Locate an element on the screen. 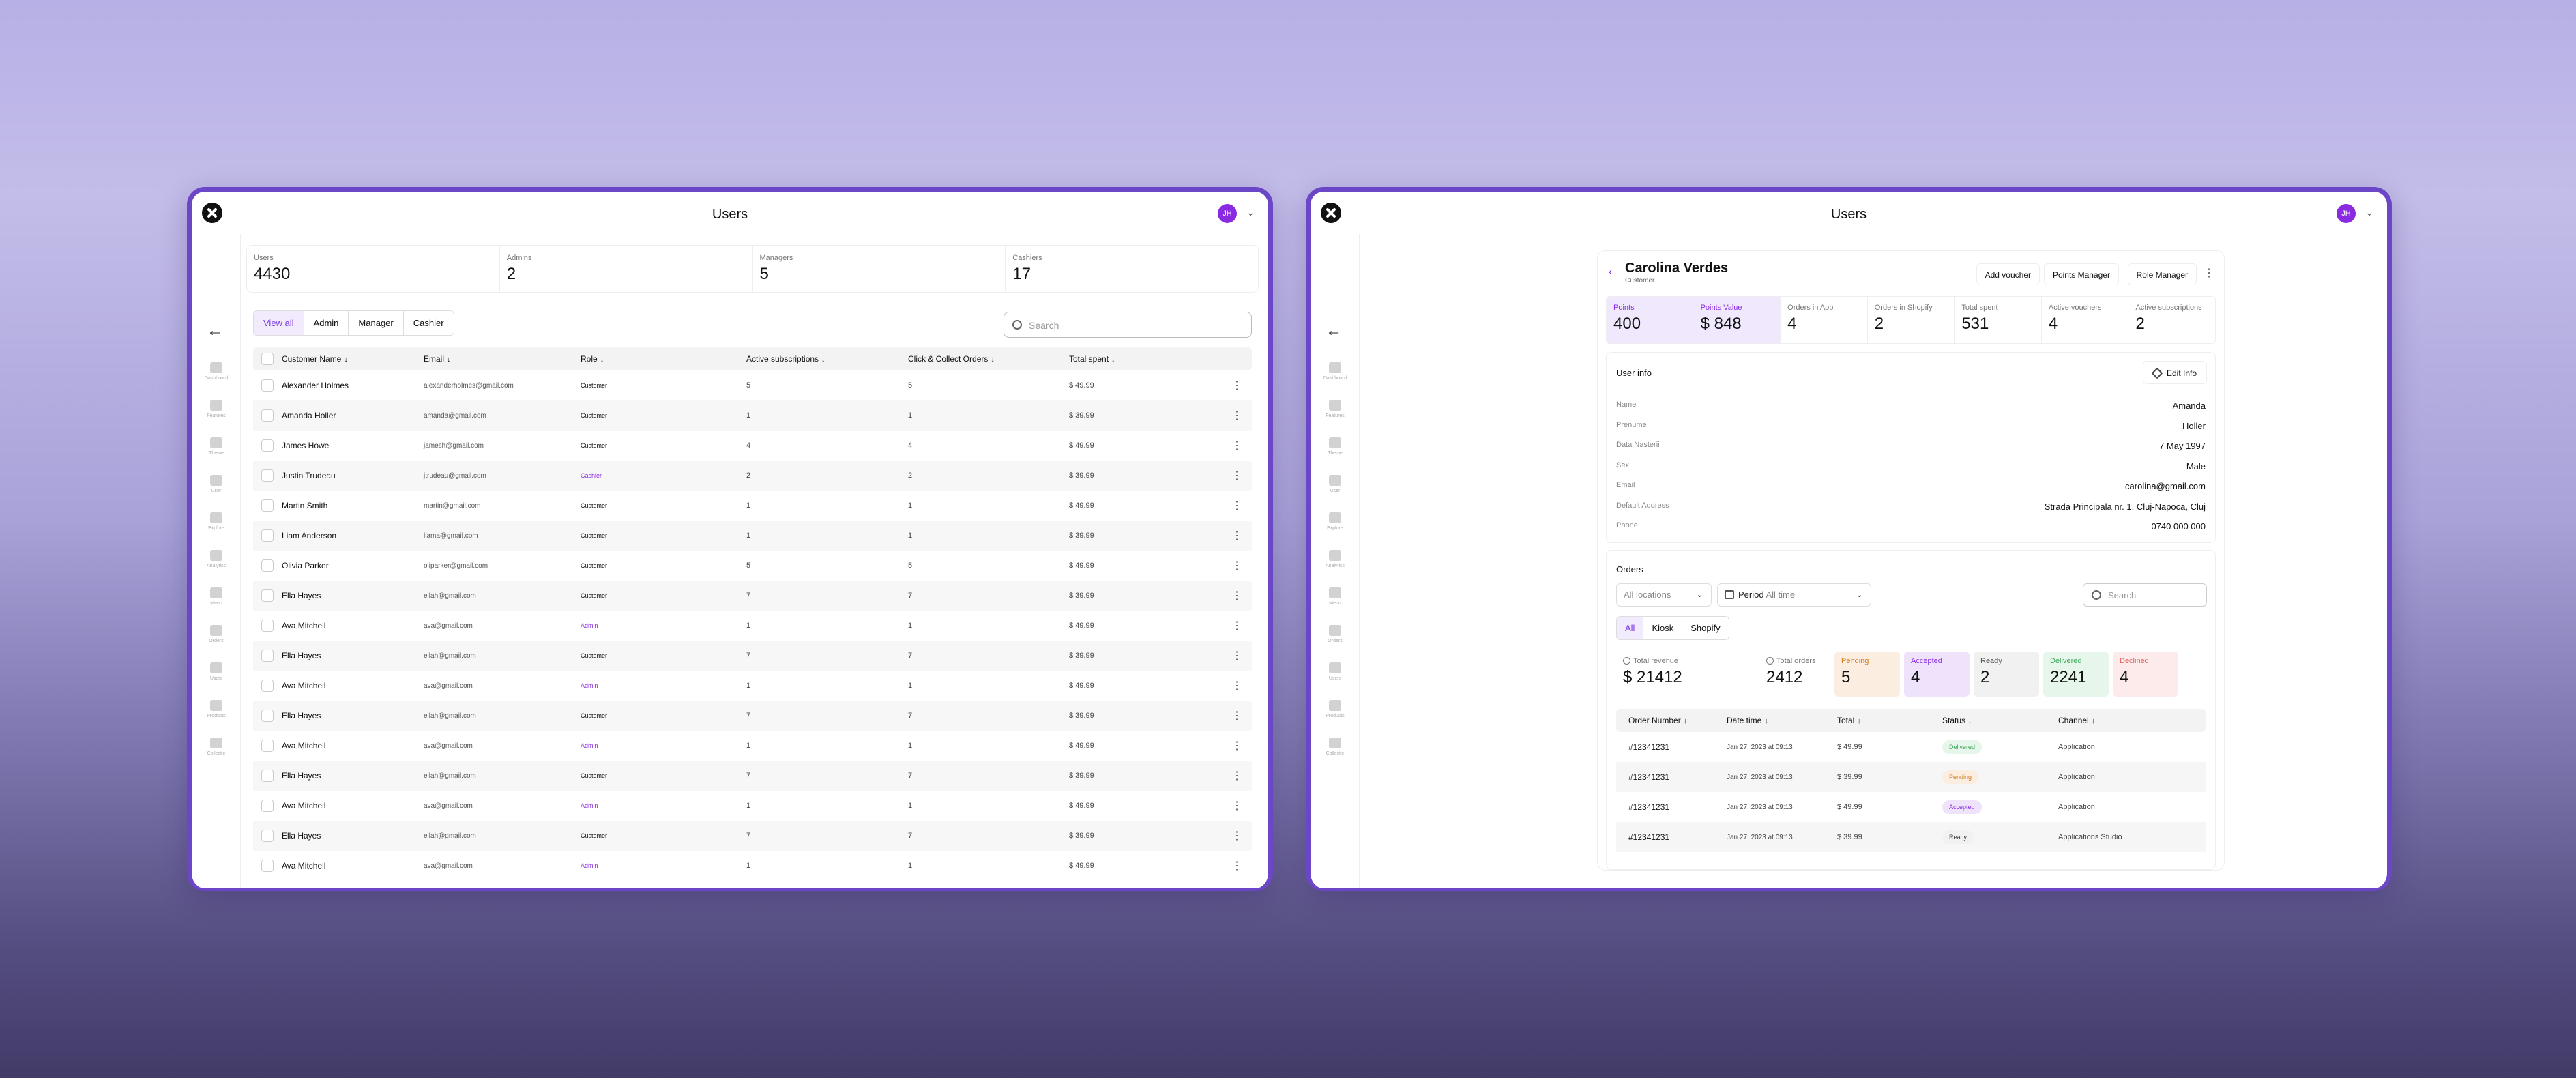 The width and height of the screenshot is (2576, 1078). points-manager-button: Points Manager is located at coordinates (2081, 274).